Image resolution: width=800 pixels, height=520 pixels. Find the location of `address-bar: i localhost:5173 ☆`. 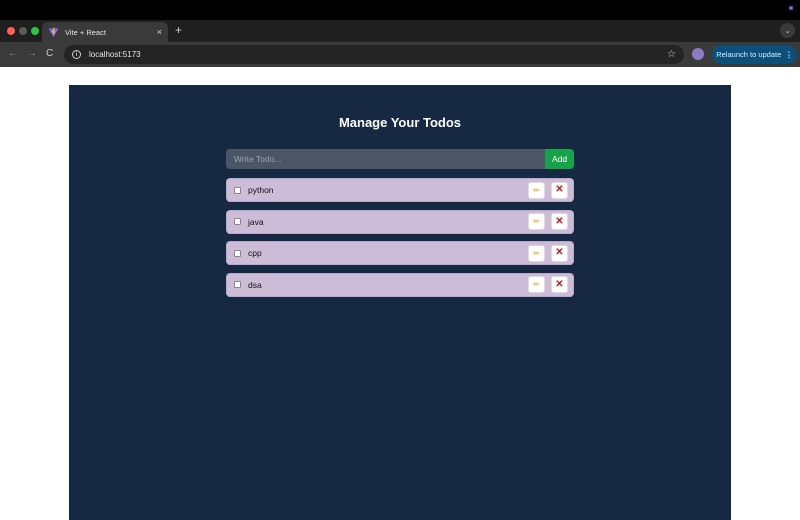

address-bar: i localhost:5173 ☆ is located at coordinates (374, 54).